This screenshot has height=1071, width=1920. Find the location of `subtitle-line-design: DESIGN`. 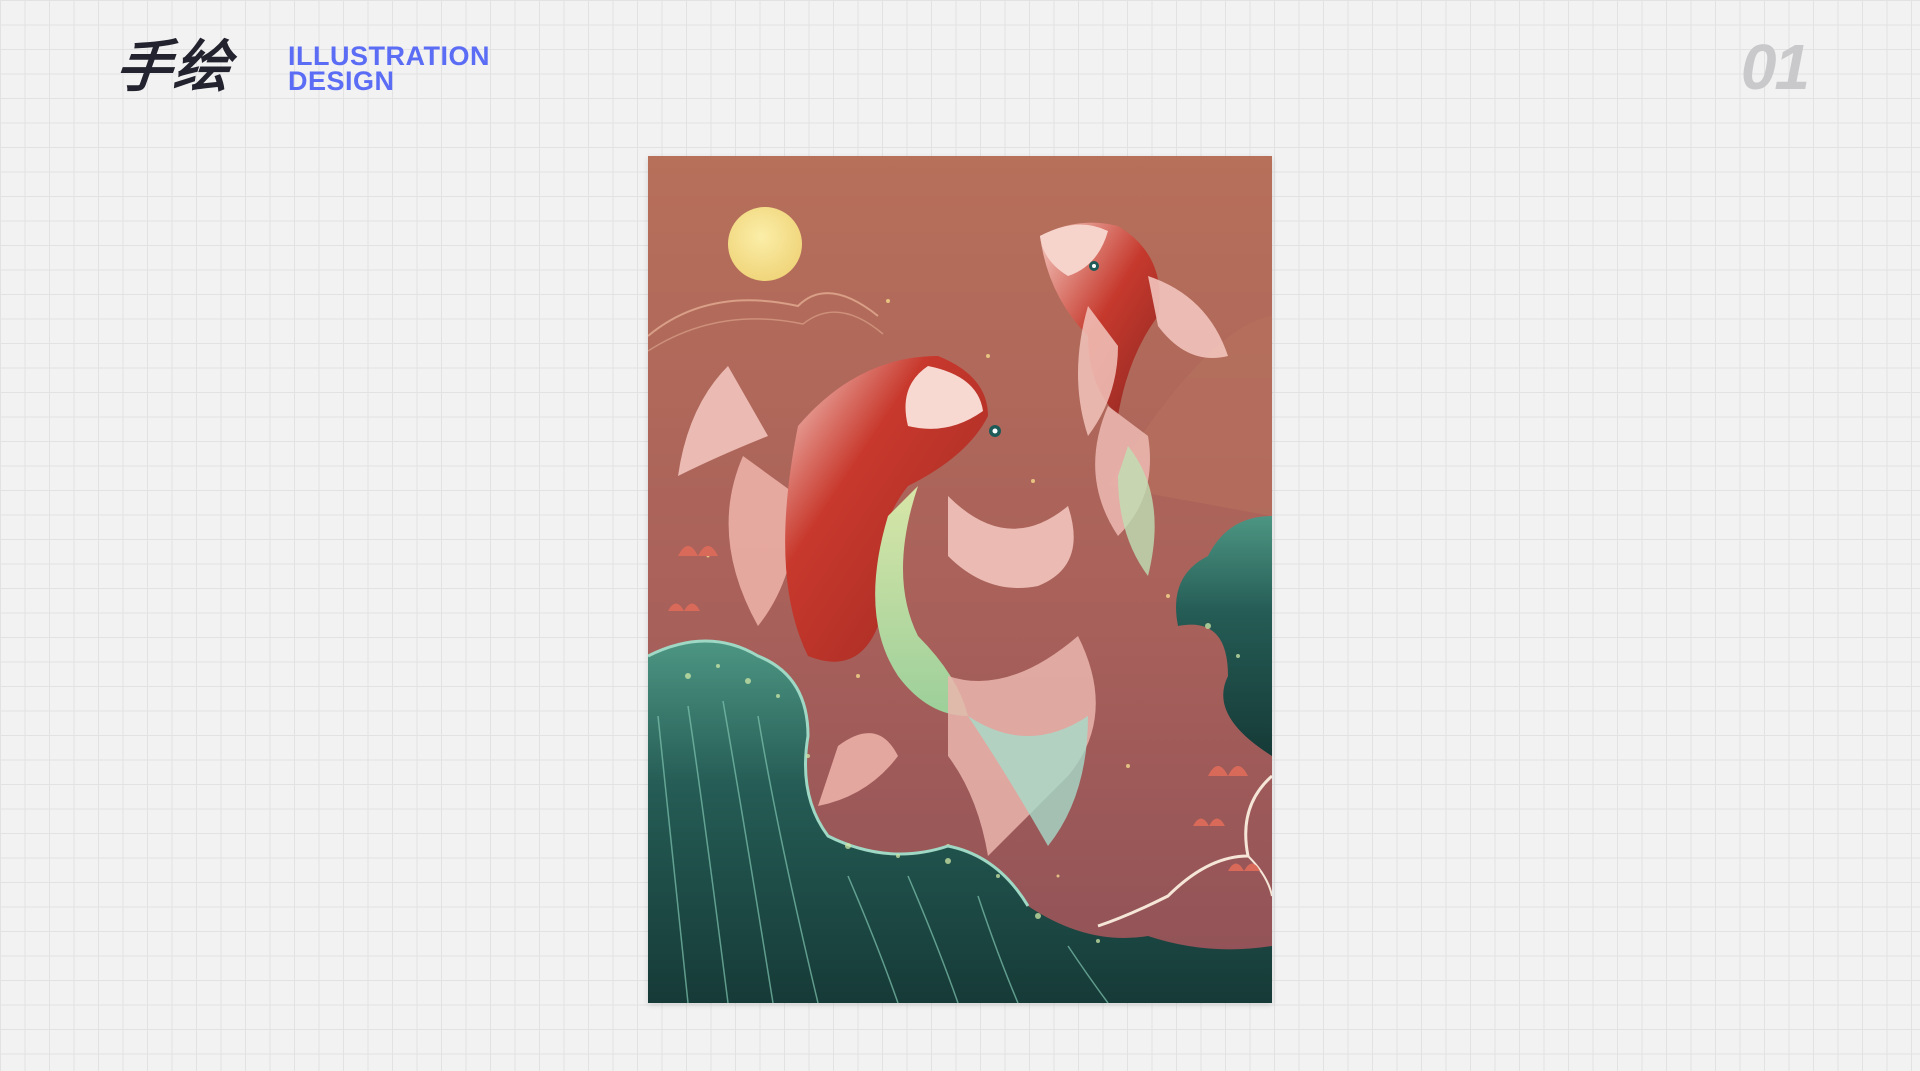

subtitle-line-design: DESIGN is located at coordinates (341, 81).